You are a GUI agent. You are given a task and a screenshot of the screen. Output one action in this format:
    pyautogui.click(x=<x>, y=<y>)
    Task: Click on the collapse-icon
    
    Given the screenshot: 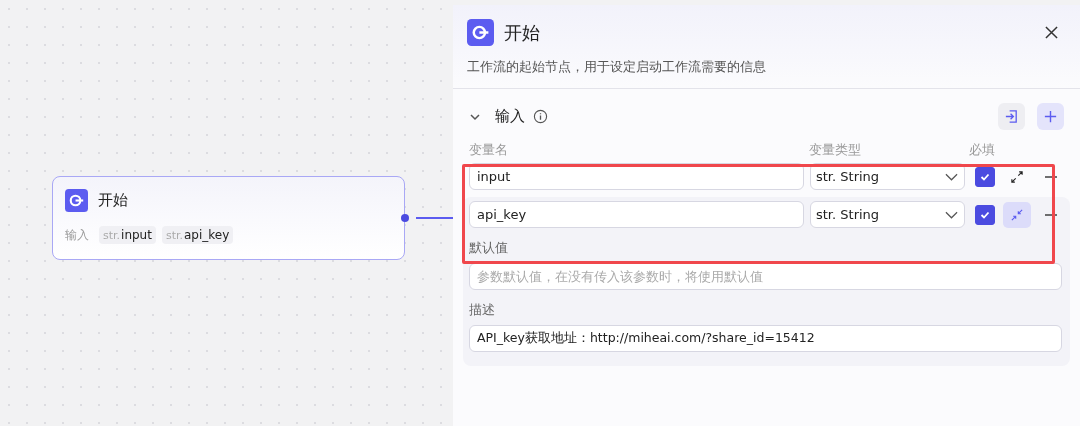 What is the action you would take?
    pyautogui.click(x=1017, y=214)
    